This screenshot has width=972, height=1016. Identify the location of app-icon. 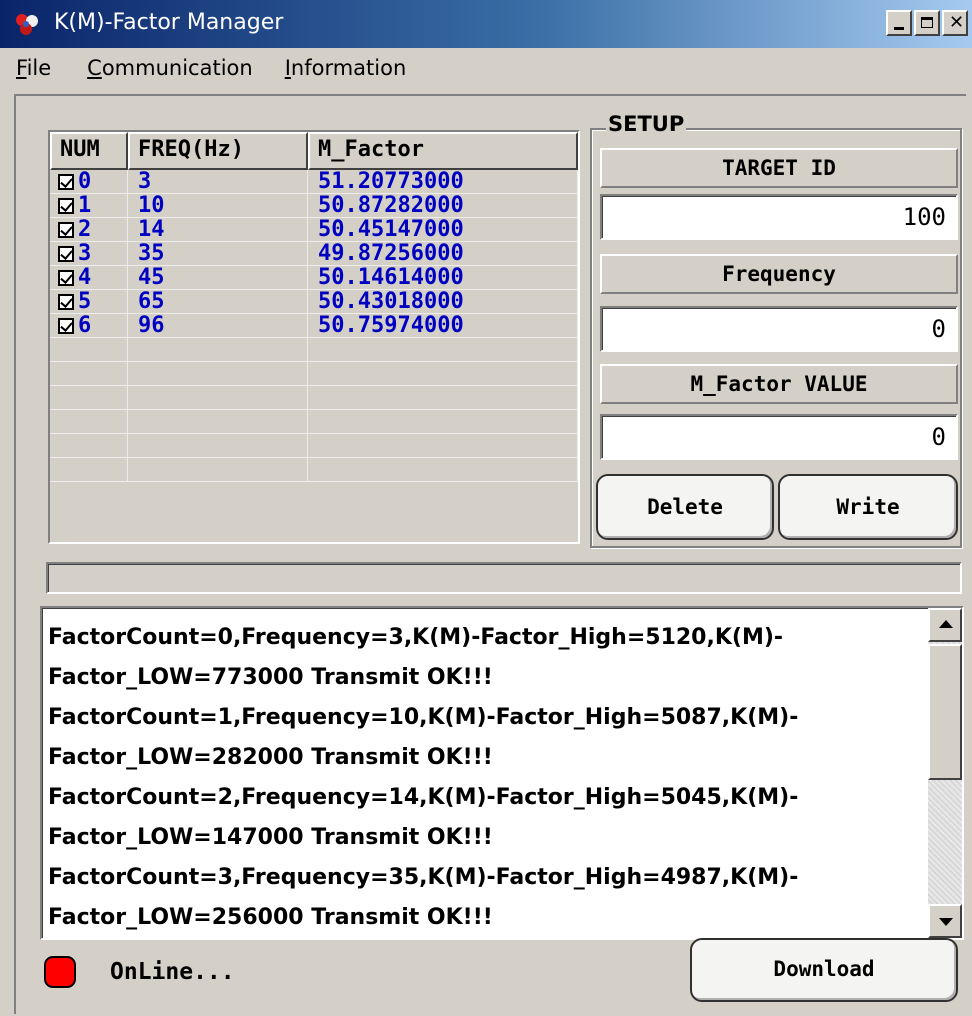
(27, 24).